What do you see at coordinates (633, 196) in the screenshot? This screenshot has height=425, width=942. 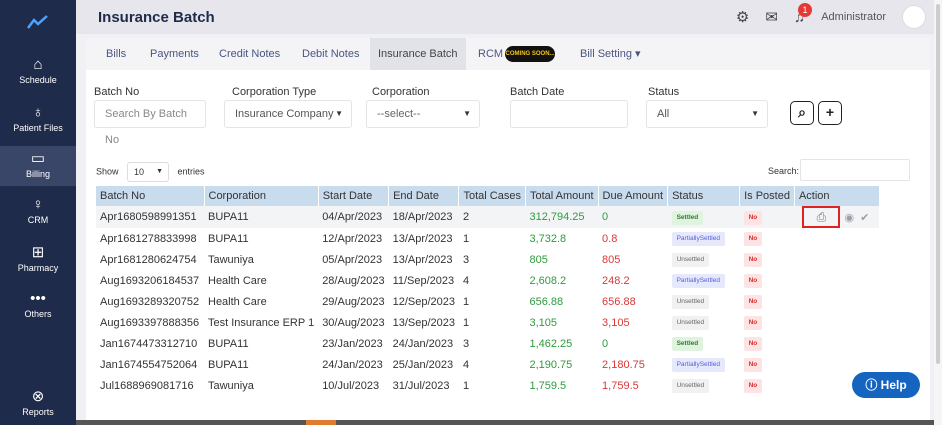 I see `column-header: Due Amount` at bounding box center [633, 196].